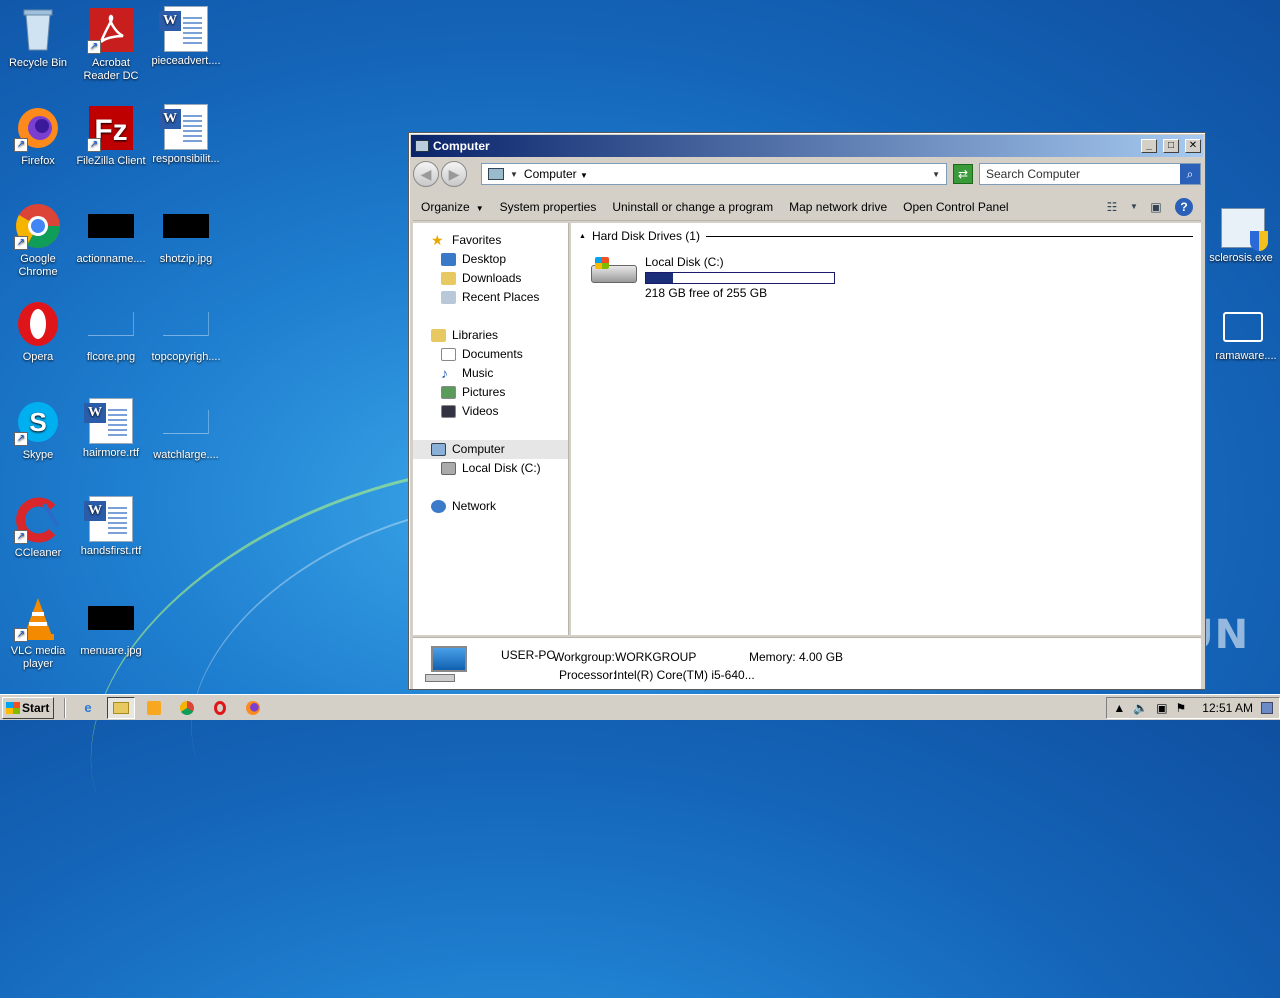 The image size is (1280, 998). Describe the element at coordinates (548, 207) in the screenshot. I see `system-properties-button: System properties` at that location.